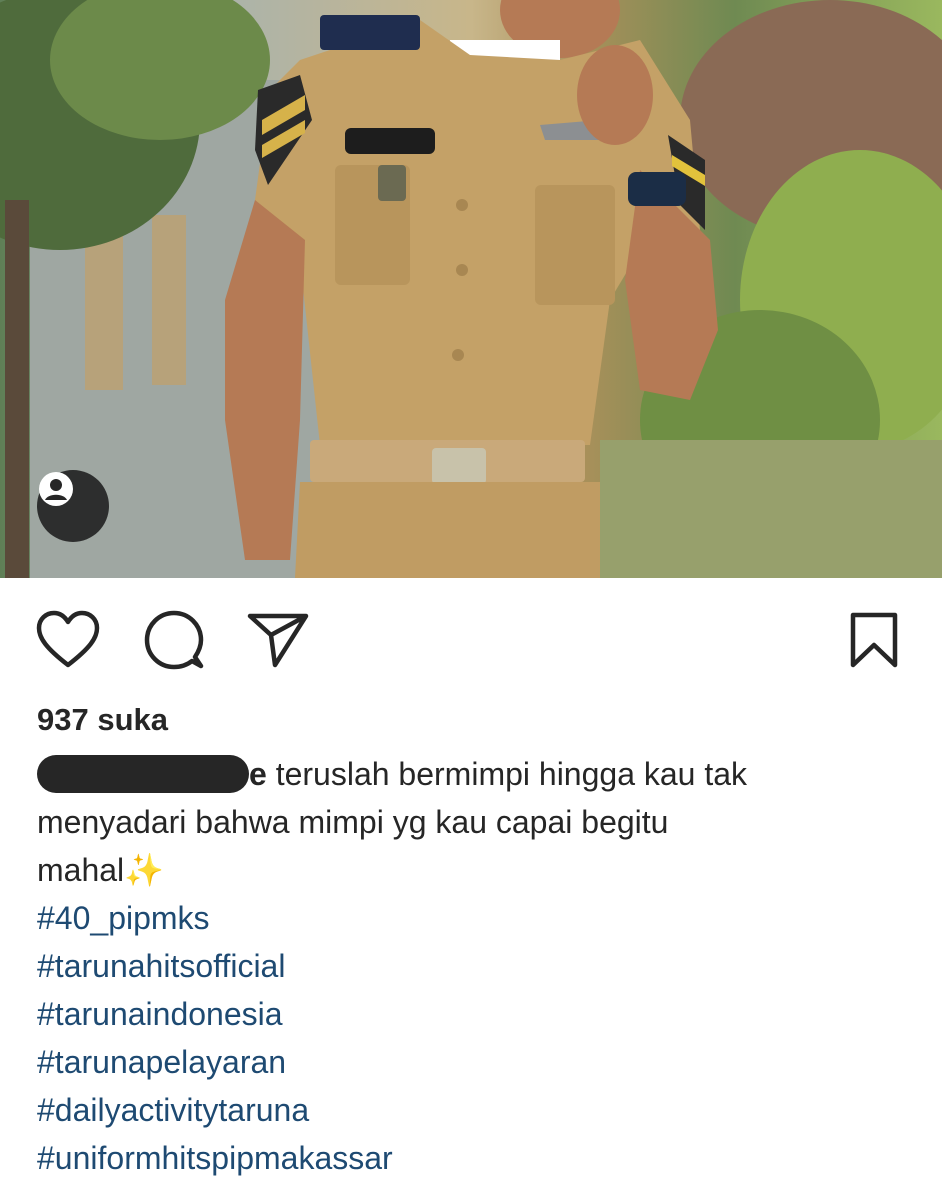 This screenshot has width=942, height=1200. I want to click on sparkles-icon: ✨, so click(144, 870).